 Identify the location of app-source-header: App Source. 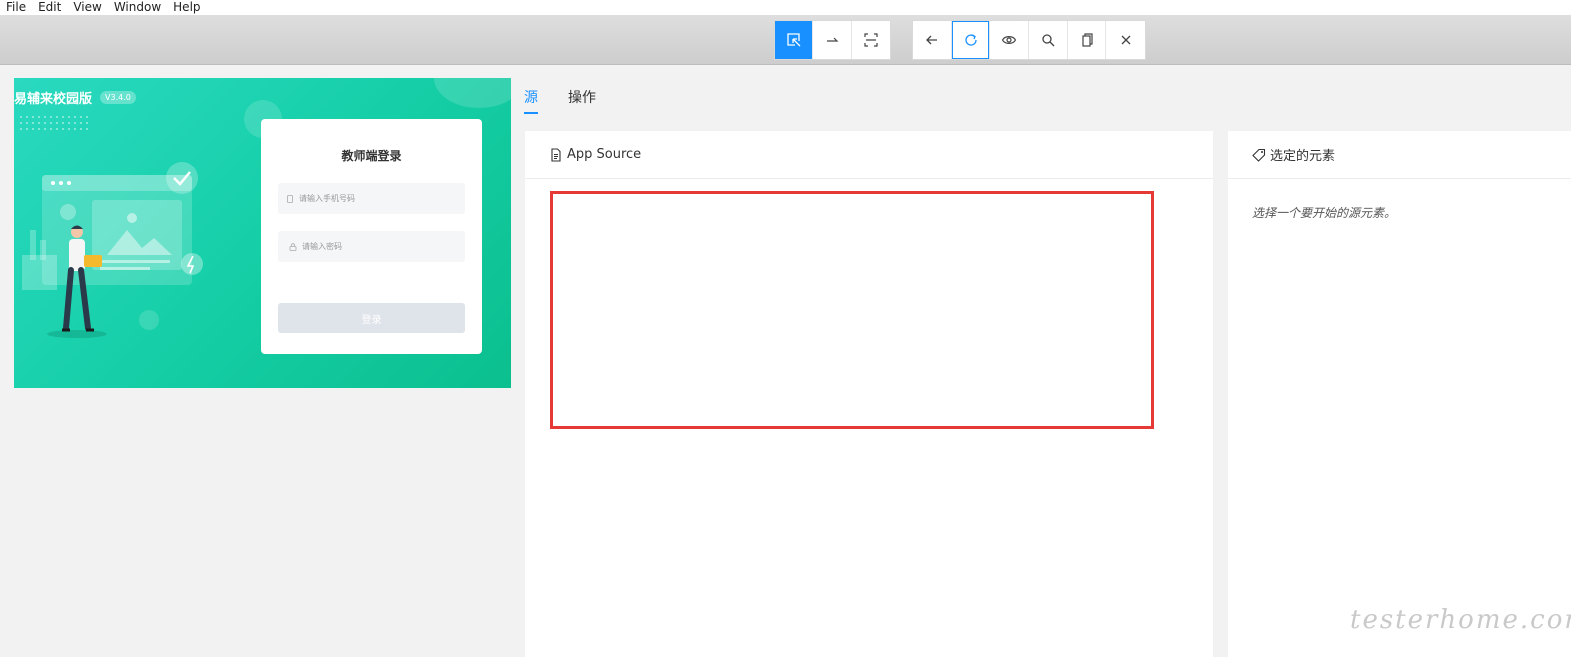
(869, 155).